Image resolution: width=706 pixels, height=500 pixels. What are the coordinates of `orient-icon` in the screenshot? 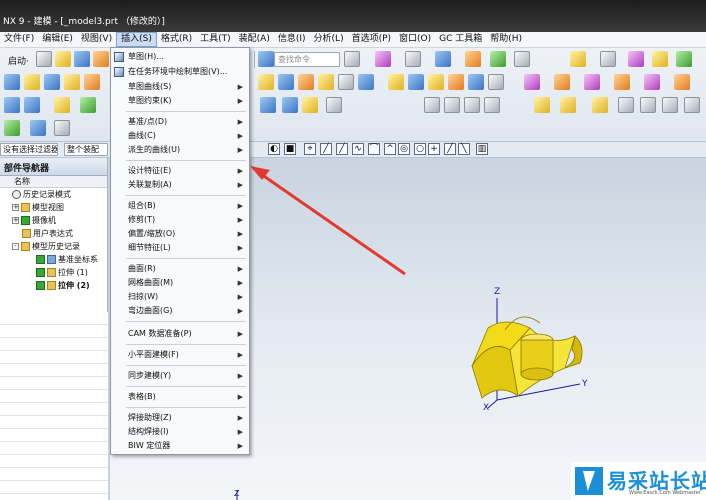 It's located at (608, 59).